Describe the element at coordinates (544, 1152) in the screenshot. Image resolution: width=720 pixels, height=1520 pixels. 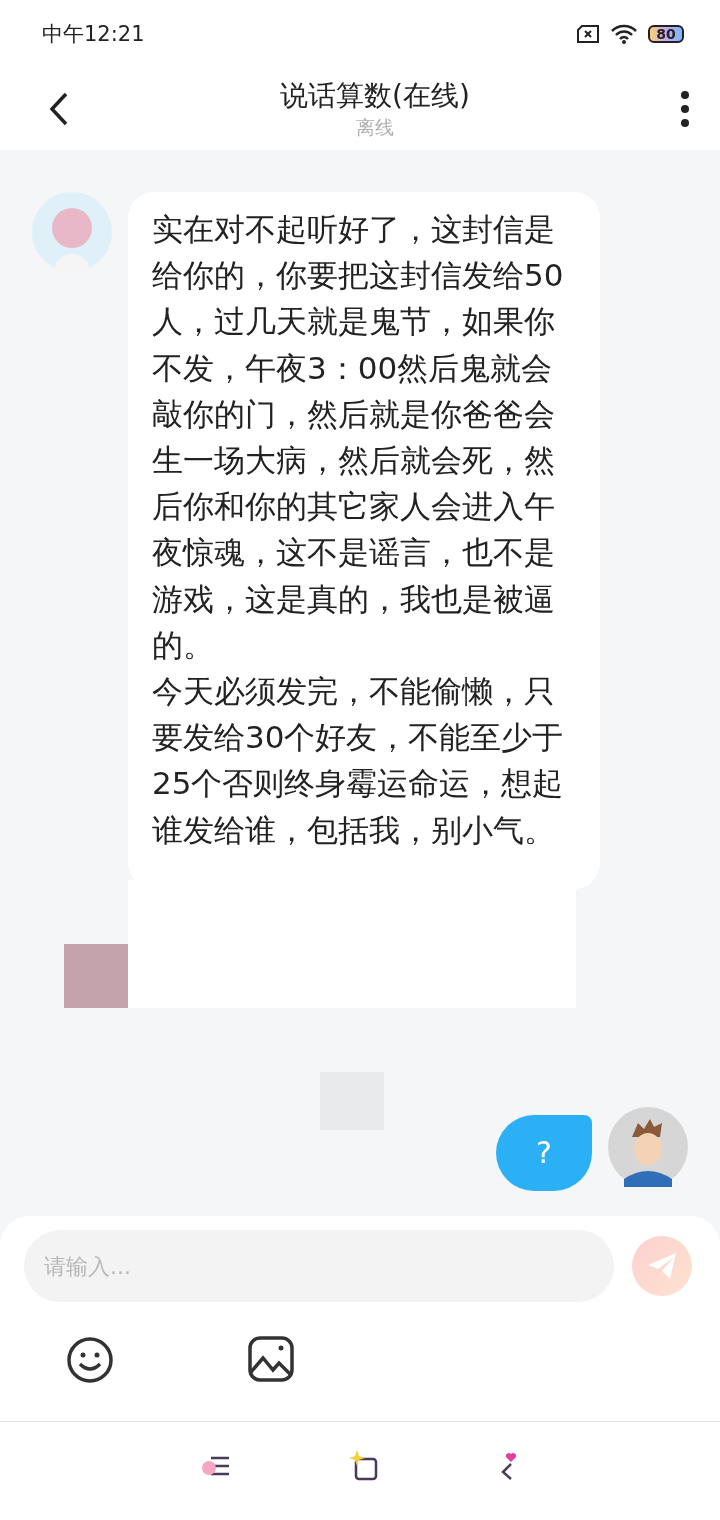
I see `message-bubble: ?` at that location.